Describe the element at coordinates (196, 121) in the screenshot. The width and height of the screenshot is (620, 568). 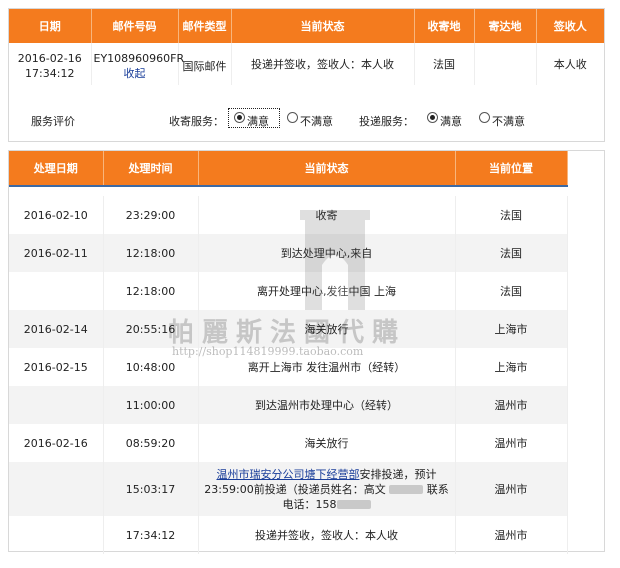
I see `collect-service-label: 收寄服务：` at that location.